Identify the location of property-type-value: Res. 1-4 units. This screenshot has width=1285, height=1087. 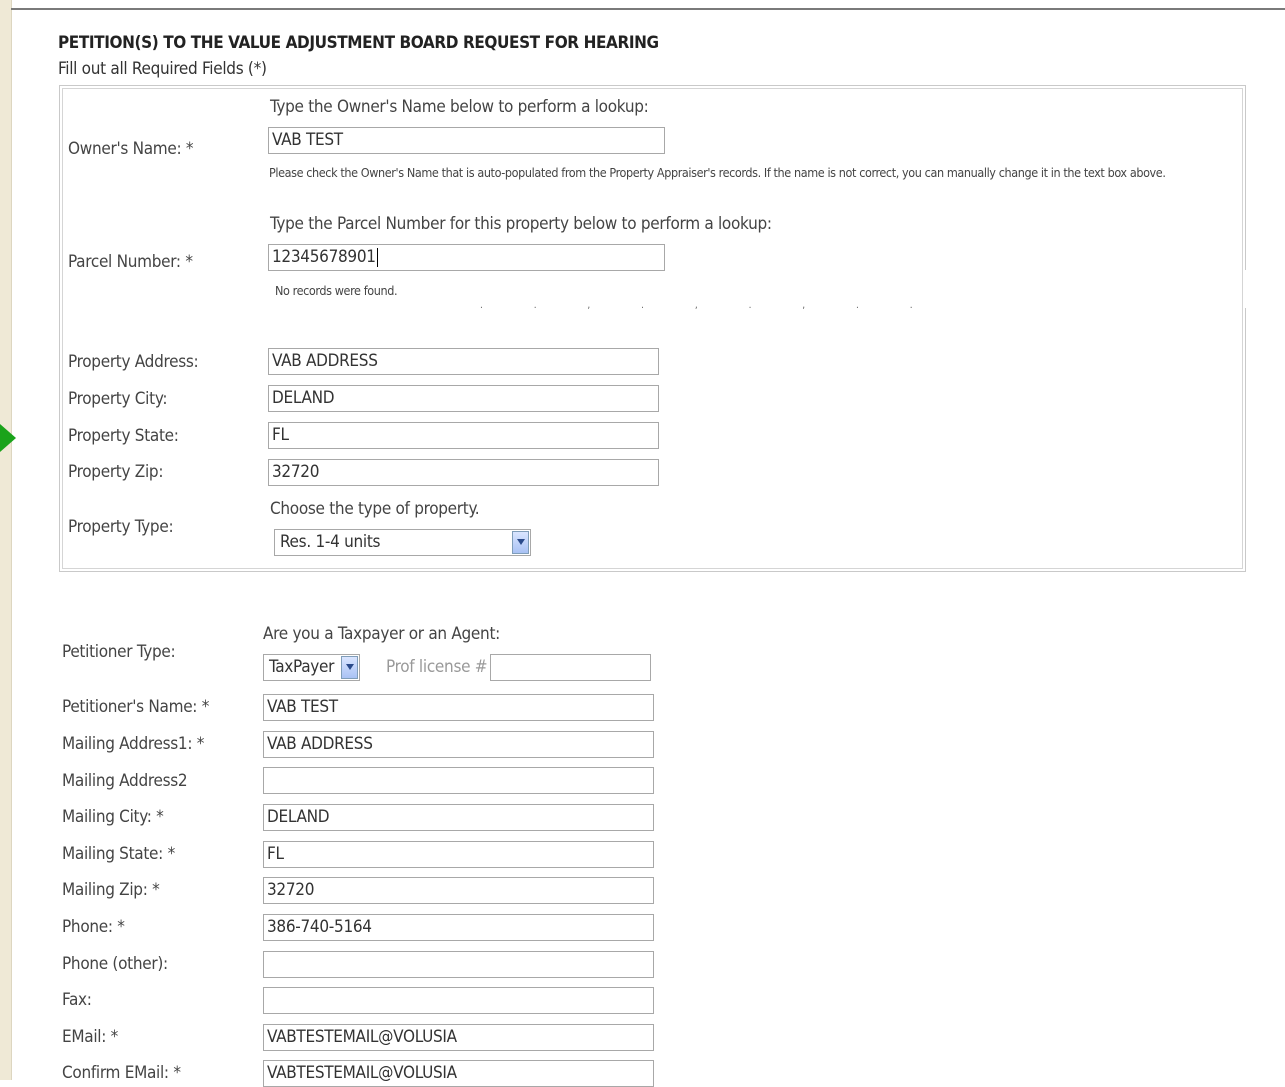
(330, 542).